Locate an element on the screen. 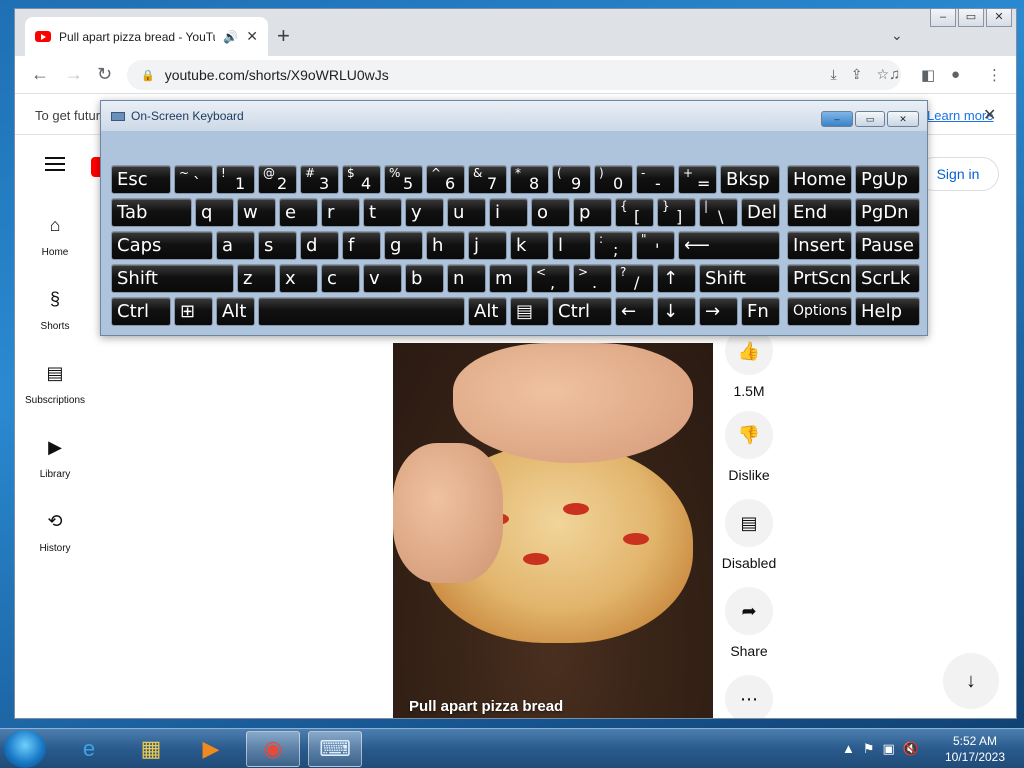  key-.: >. is located at coordinates (592, 278).